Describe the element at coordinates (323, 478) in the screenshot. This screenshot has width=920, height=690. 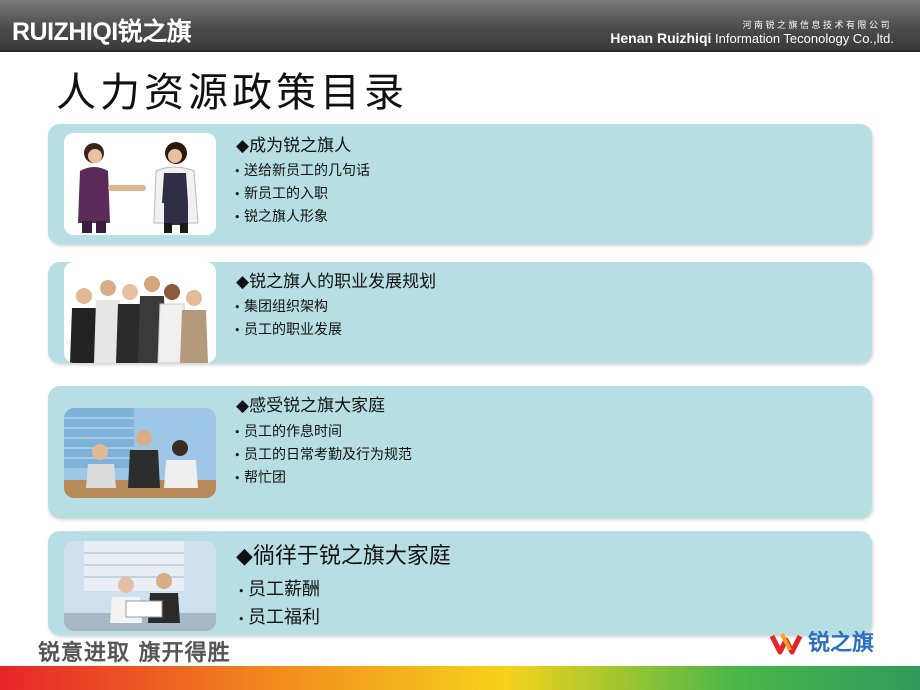
I see `list-item: 帮忙团` at that location.